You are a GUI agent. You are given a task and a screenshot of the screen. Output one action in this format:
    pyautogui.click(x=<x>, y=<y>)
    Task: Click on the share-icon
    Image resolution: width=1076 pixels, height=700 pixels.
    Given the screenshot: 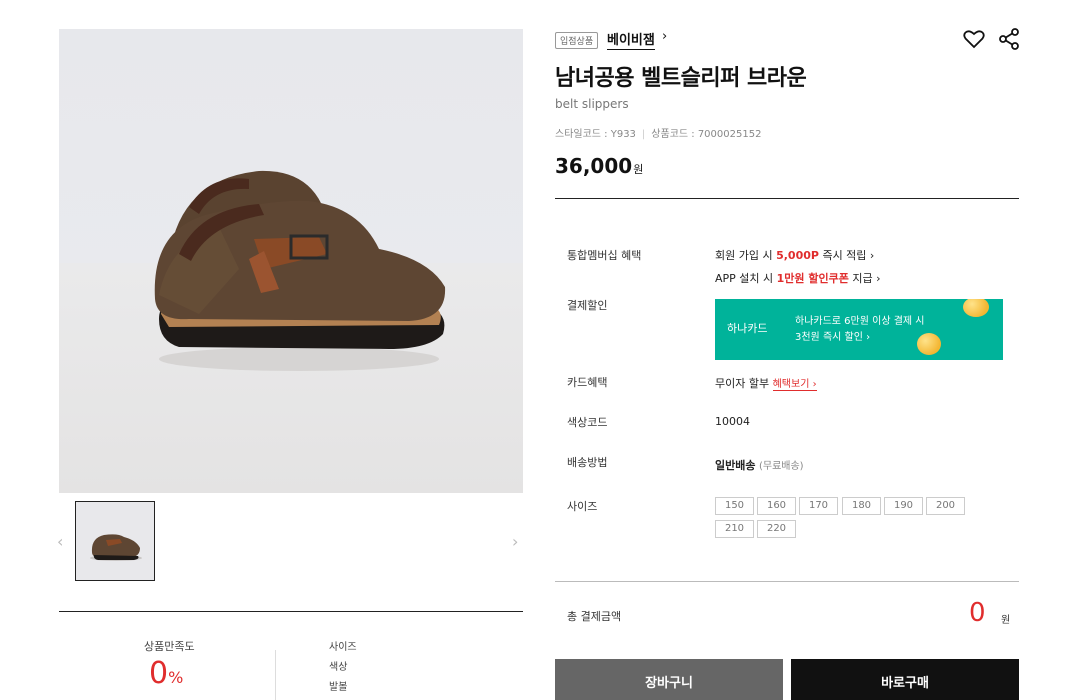 What is the action you would take?
    pyautogui.click(x=1009, y=39)
    